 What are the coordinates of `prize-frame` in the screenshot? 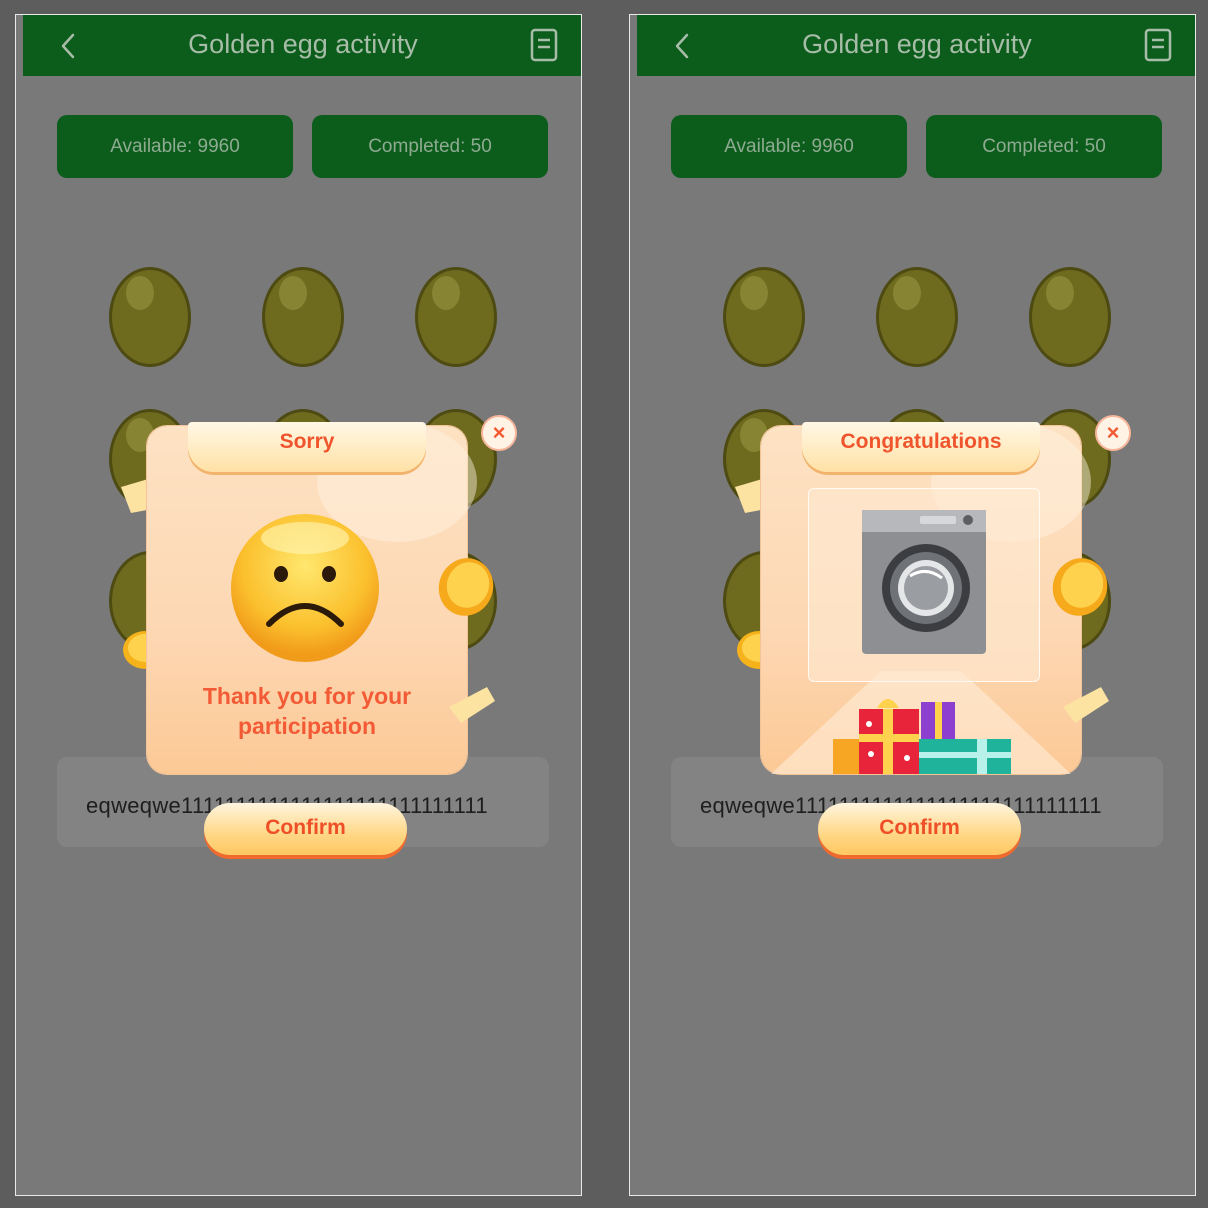 It's located at (924, 585).